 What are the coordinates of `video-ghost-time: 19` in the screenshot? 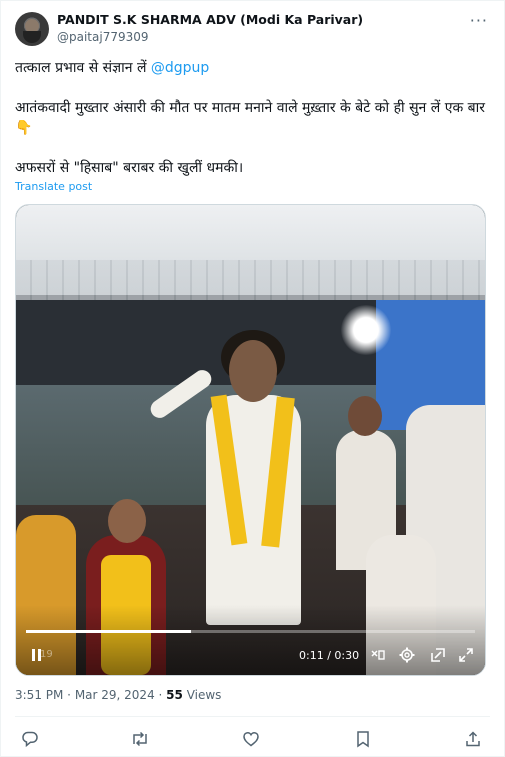 It's located at (46, 654).